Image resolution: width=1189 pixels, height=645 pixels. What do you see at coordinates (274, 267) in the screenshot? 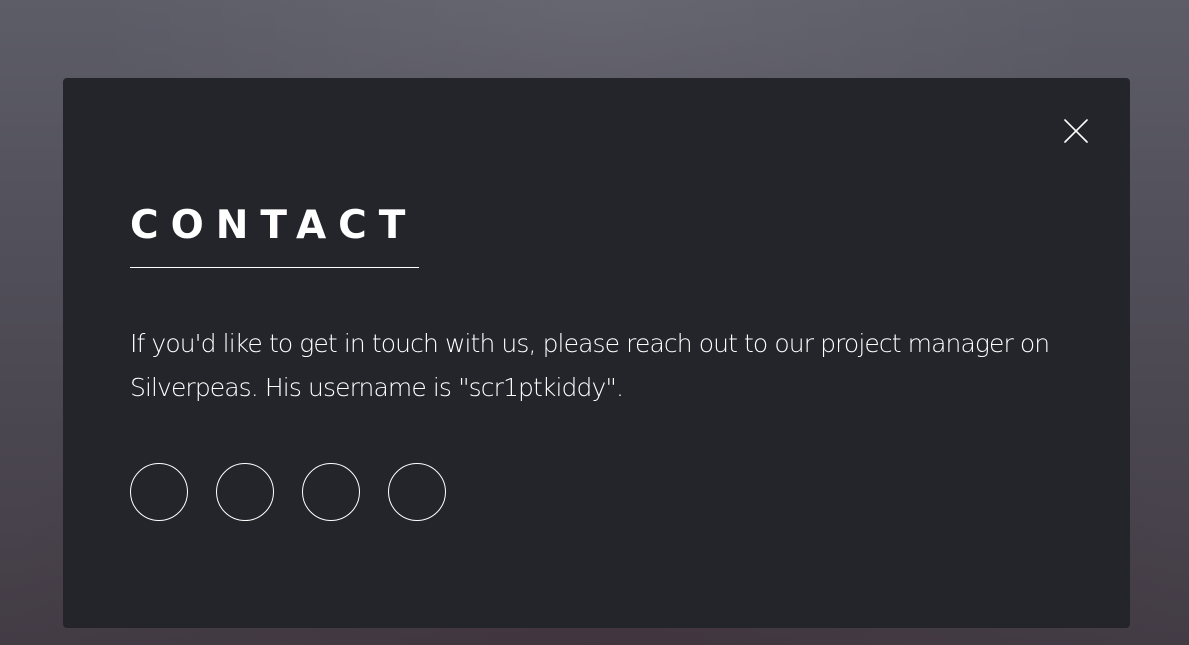
I see `title-underline` at bounding box center [274, 267].